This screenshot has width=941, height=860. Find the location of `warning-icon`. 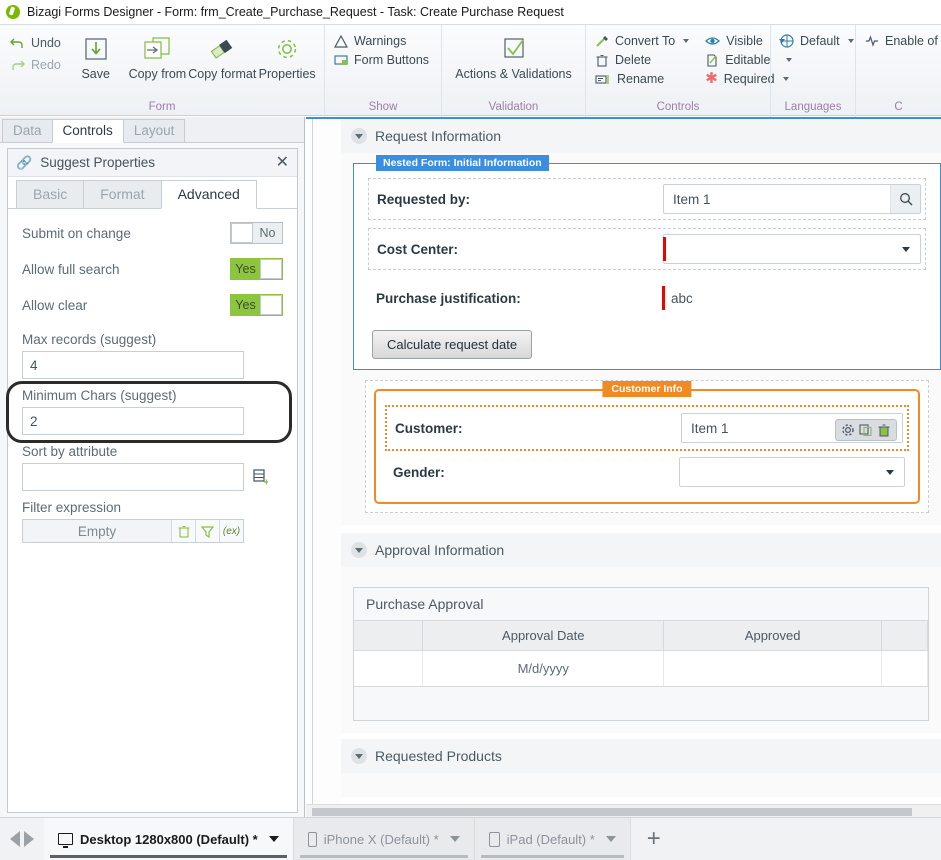

warning-icon is located at coordinates (341, 41).